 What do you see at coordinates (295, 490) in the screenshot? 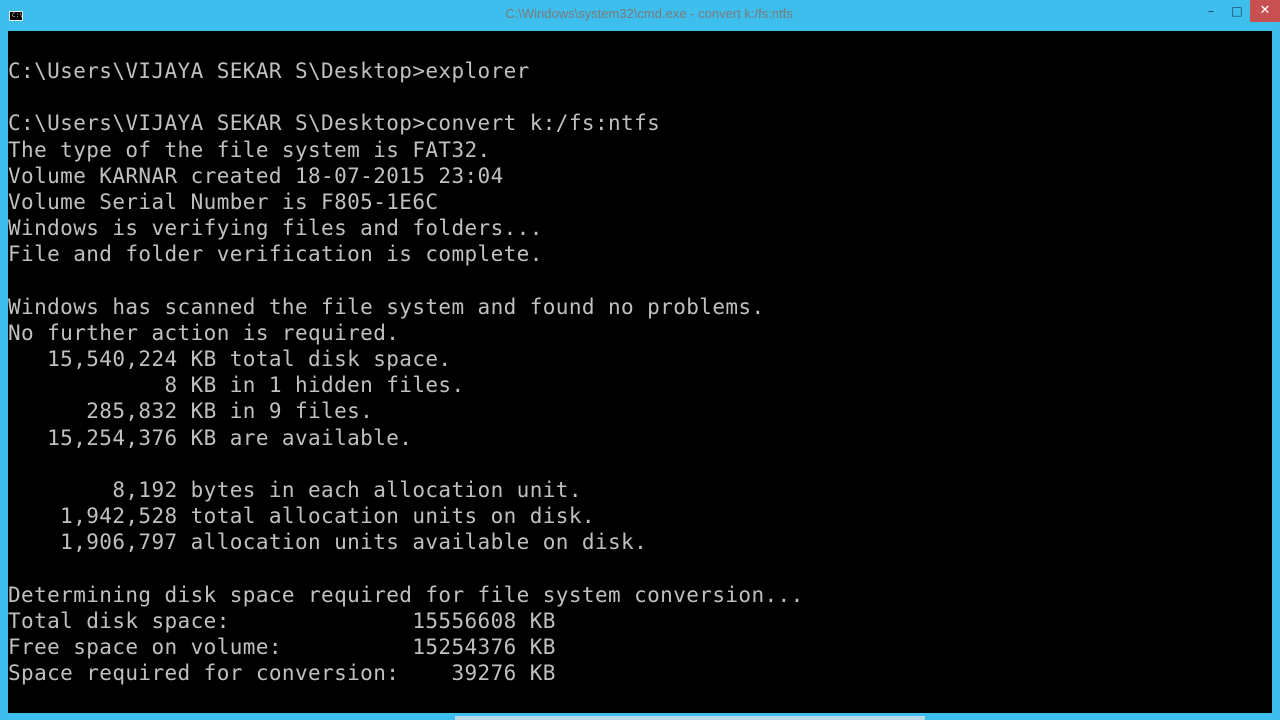
I see `console-line: 8,192 bytes in each allocation unit.` at bounding box center [295, 490].